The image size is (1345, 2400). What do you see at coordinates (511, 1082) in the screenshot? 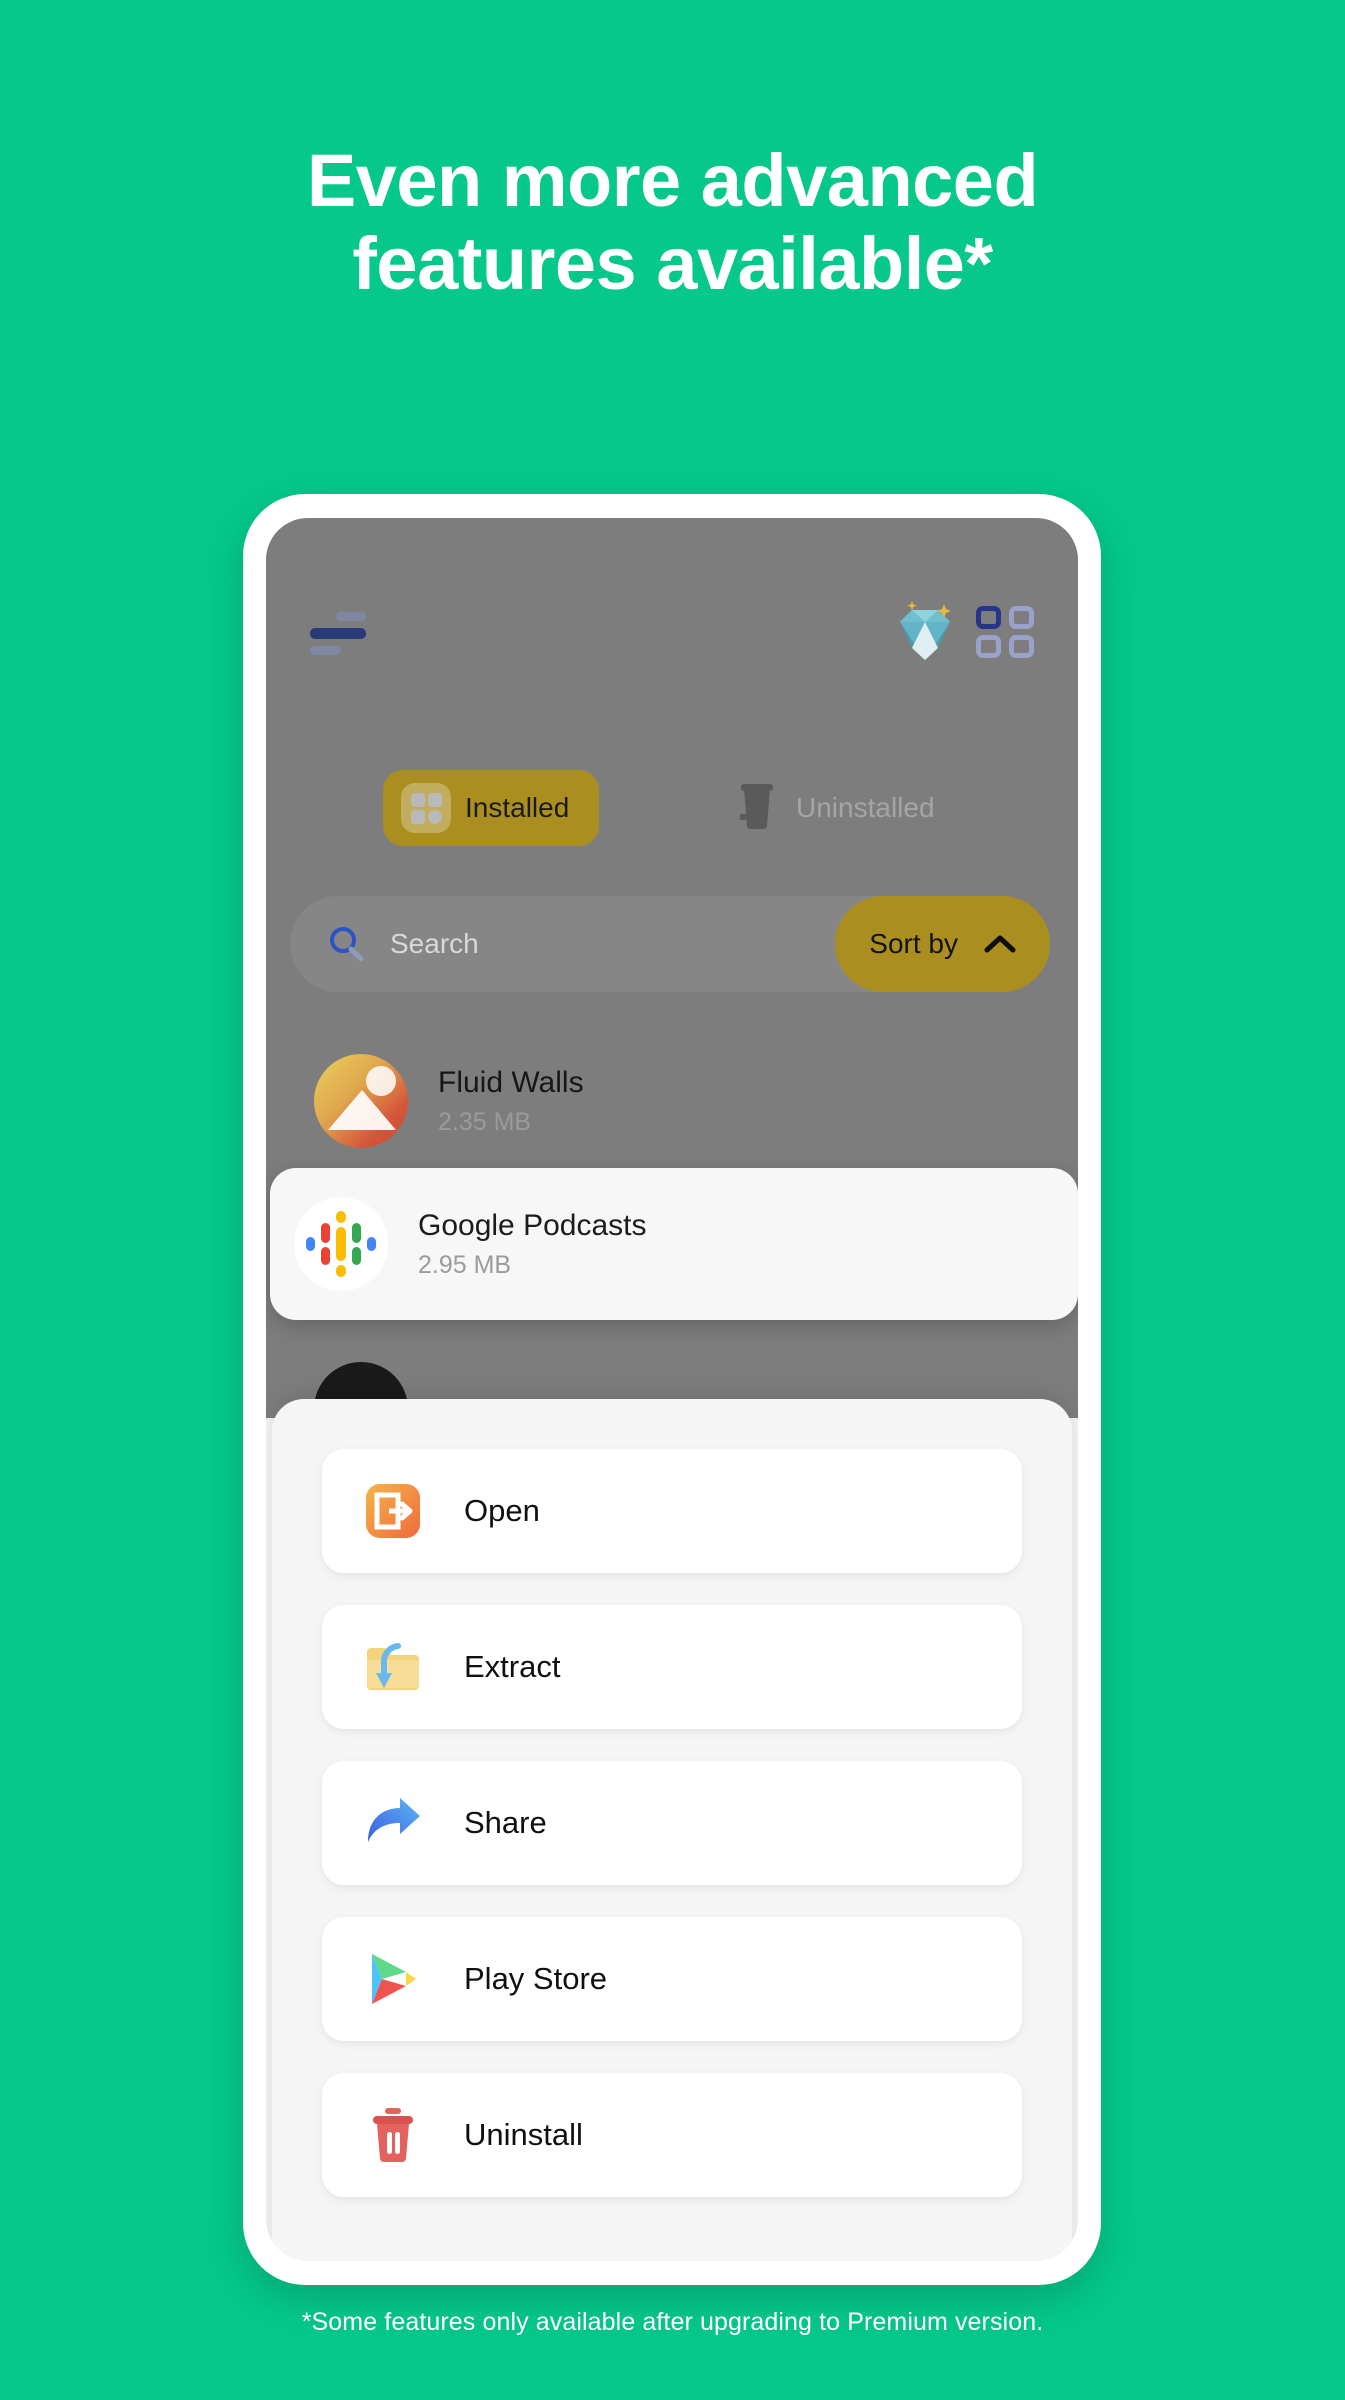
I see `app-name: Fluid Walls` at bounding box center [511, 1082].